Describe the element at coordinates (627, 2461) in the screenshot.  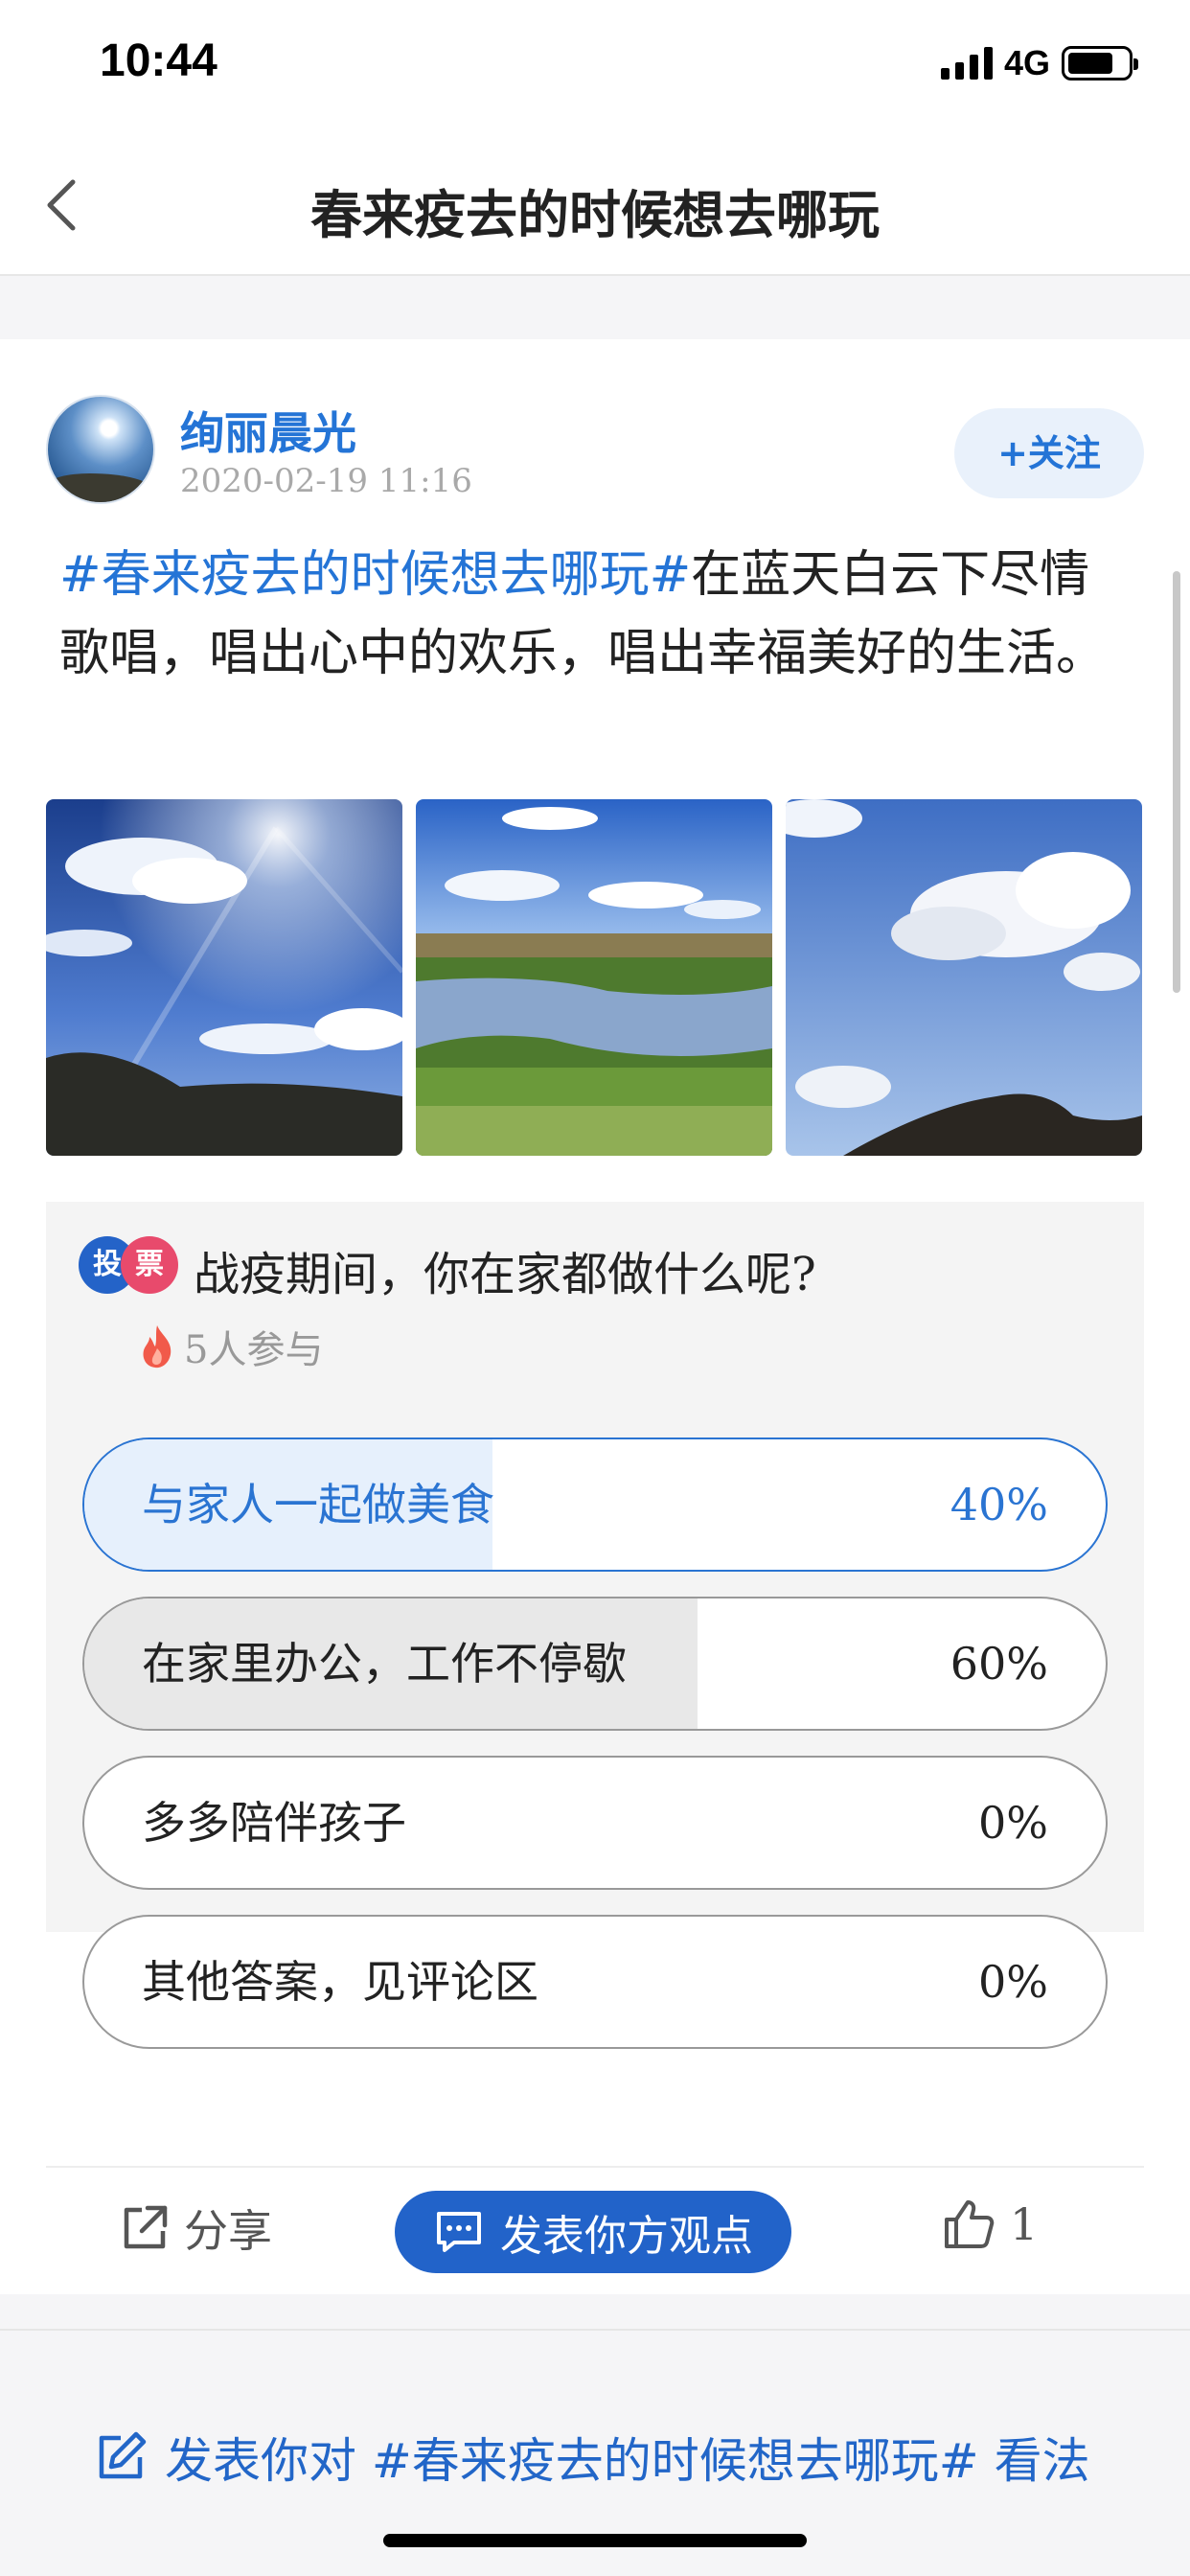
I see `composer-prompt: 发表你对 #春来疫去的时候想去哪玩# 看法` at that location.